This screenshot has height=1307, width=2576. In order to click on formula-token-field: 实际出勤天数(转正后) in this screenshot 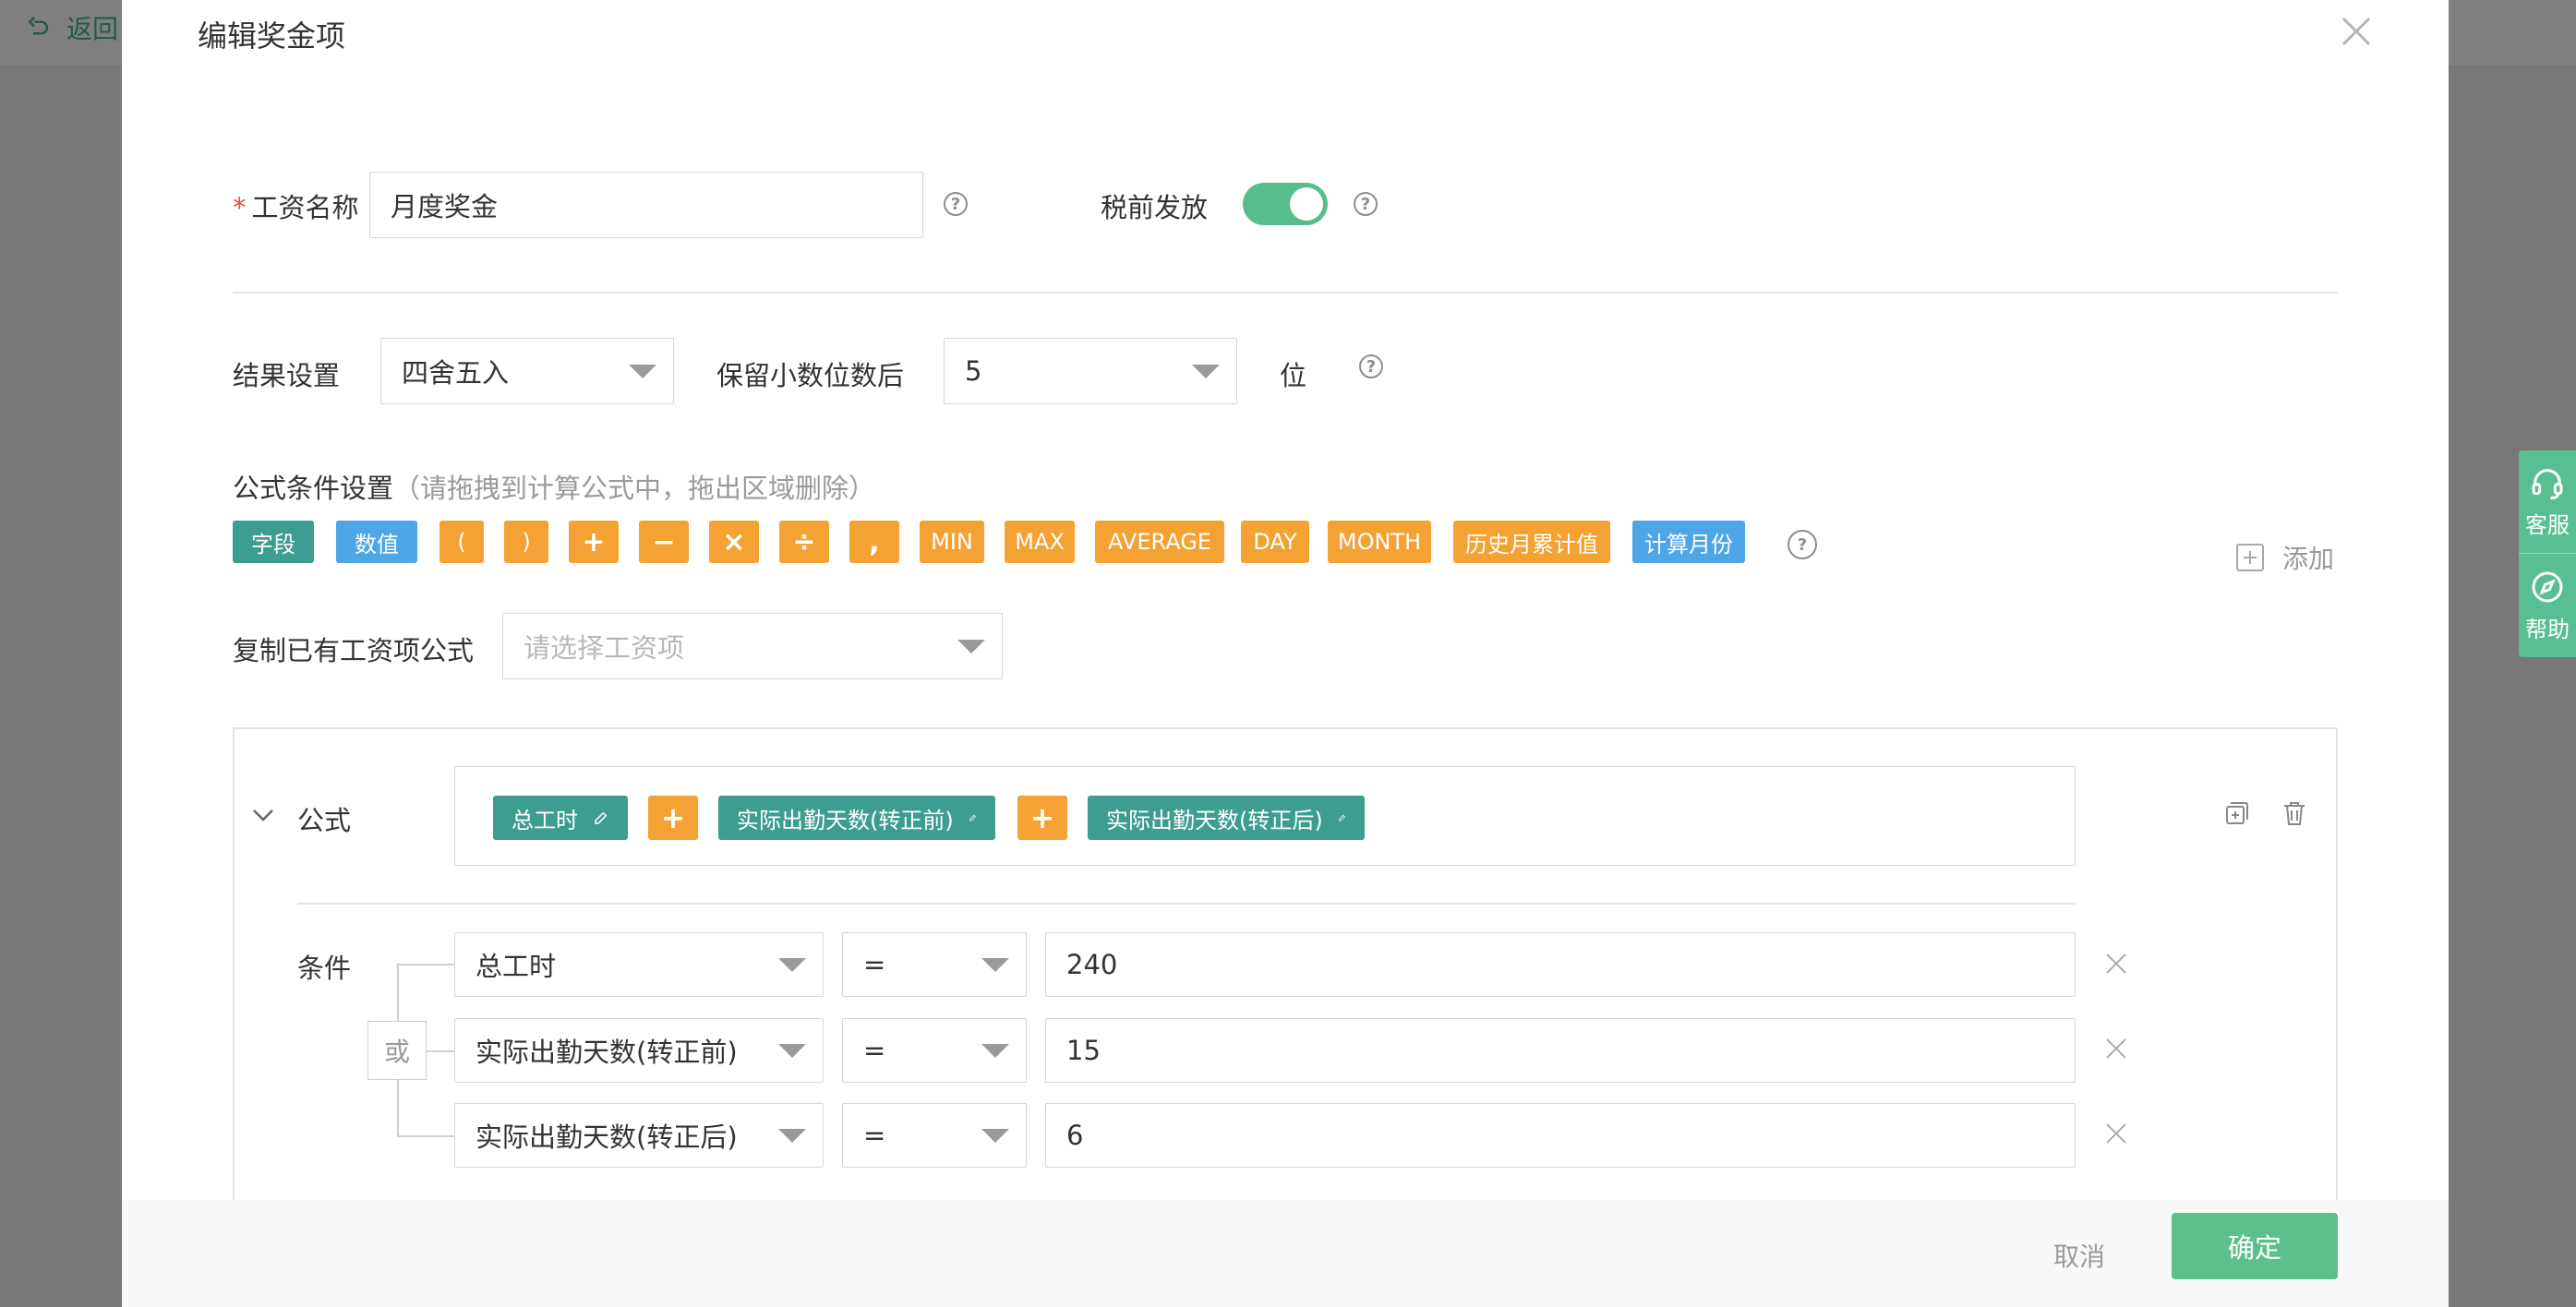, I will do `click(1226, 818)`.